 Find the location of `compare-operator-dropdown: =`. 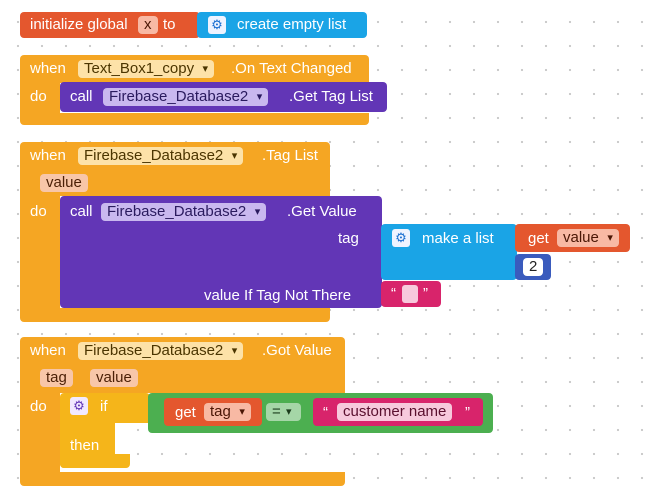

compare-operator-dropdown: = is located at coordinates (283, 412).